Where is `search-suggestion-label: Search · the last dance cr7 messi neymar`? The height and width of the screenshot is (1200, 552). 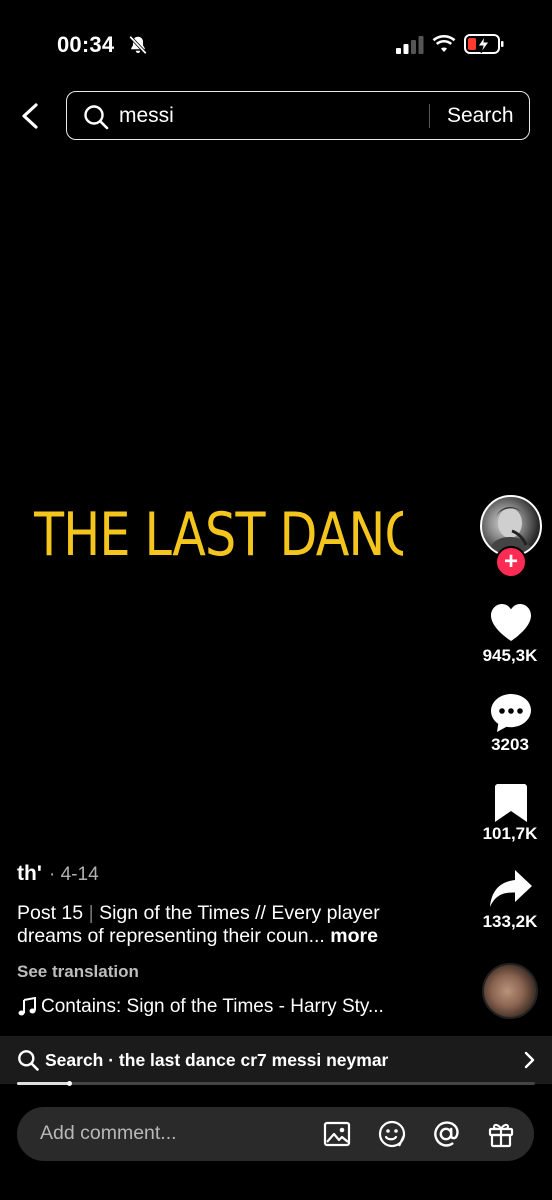
search-suggestion-label: Search · the last dance cr7 messi neymar is located at coordinates (217, 1060).